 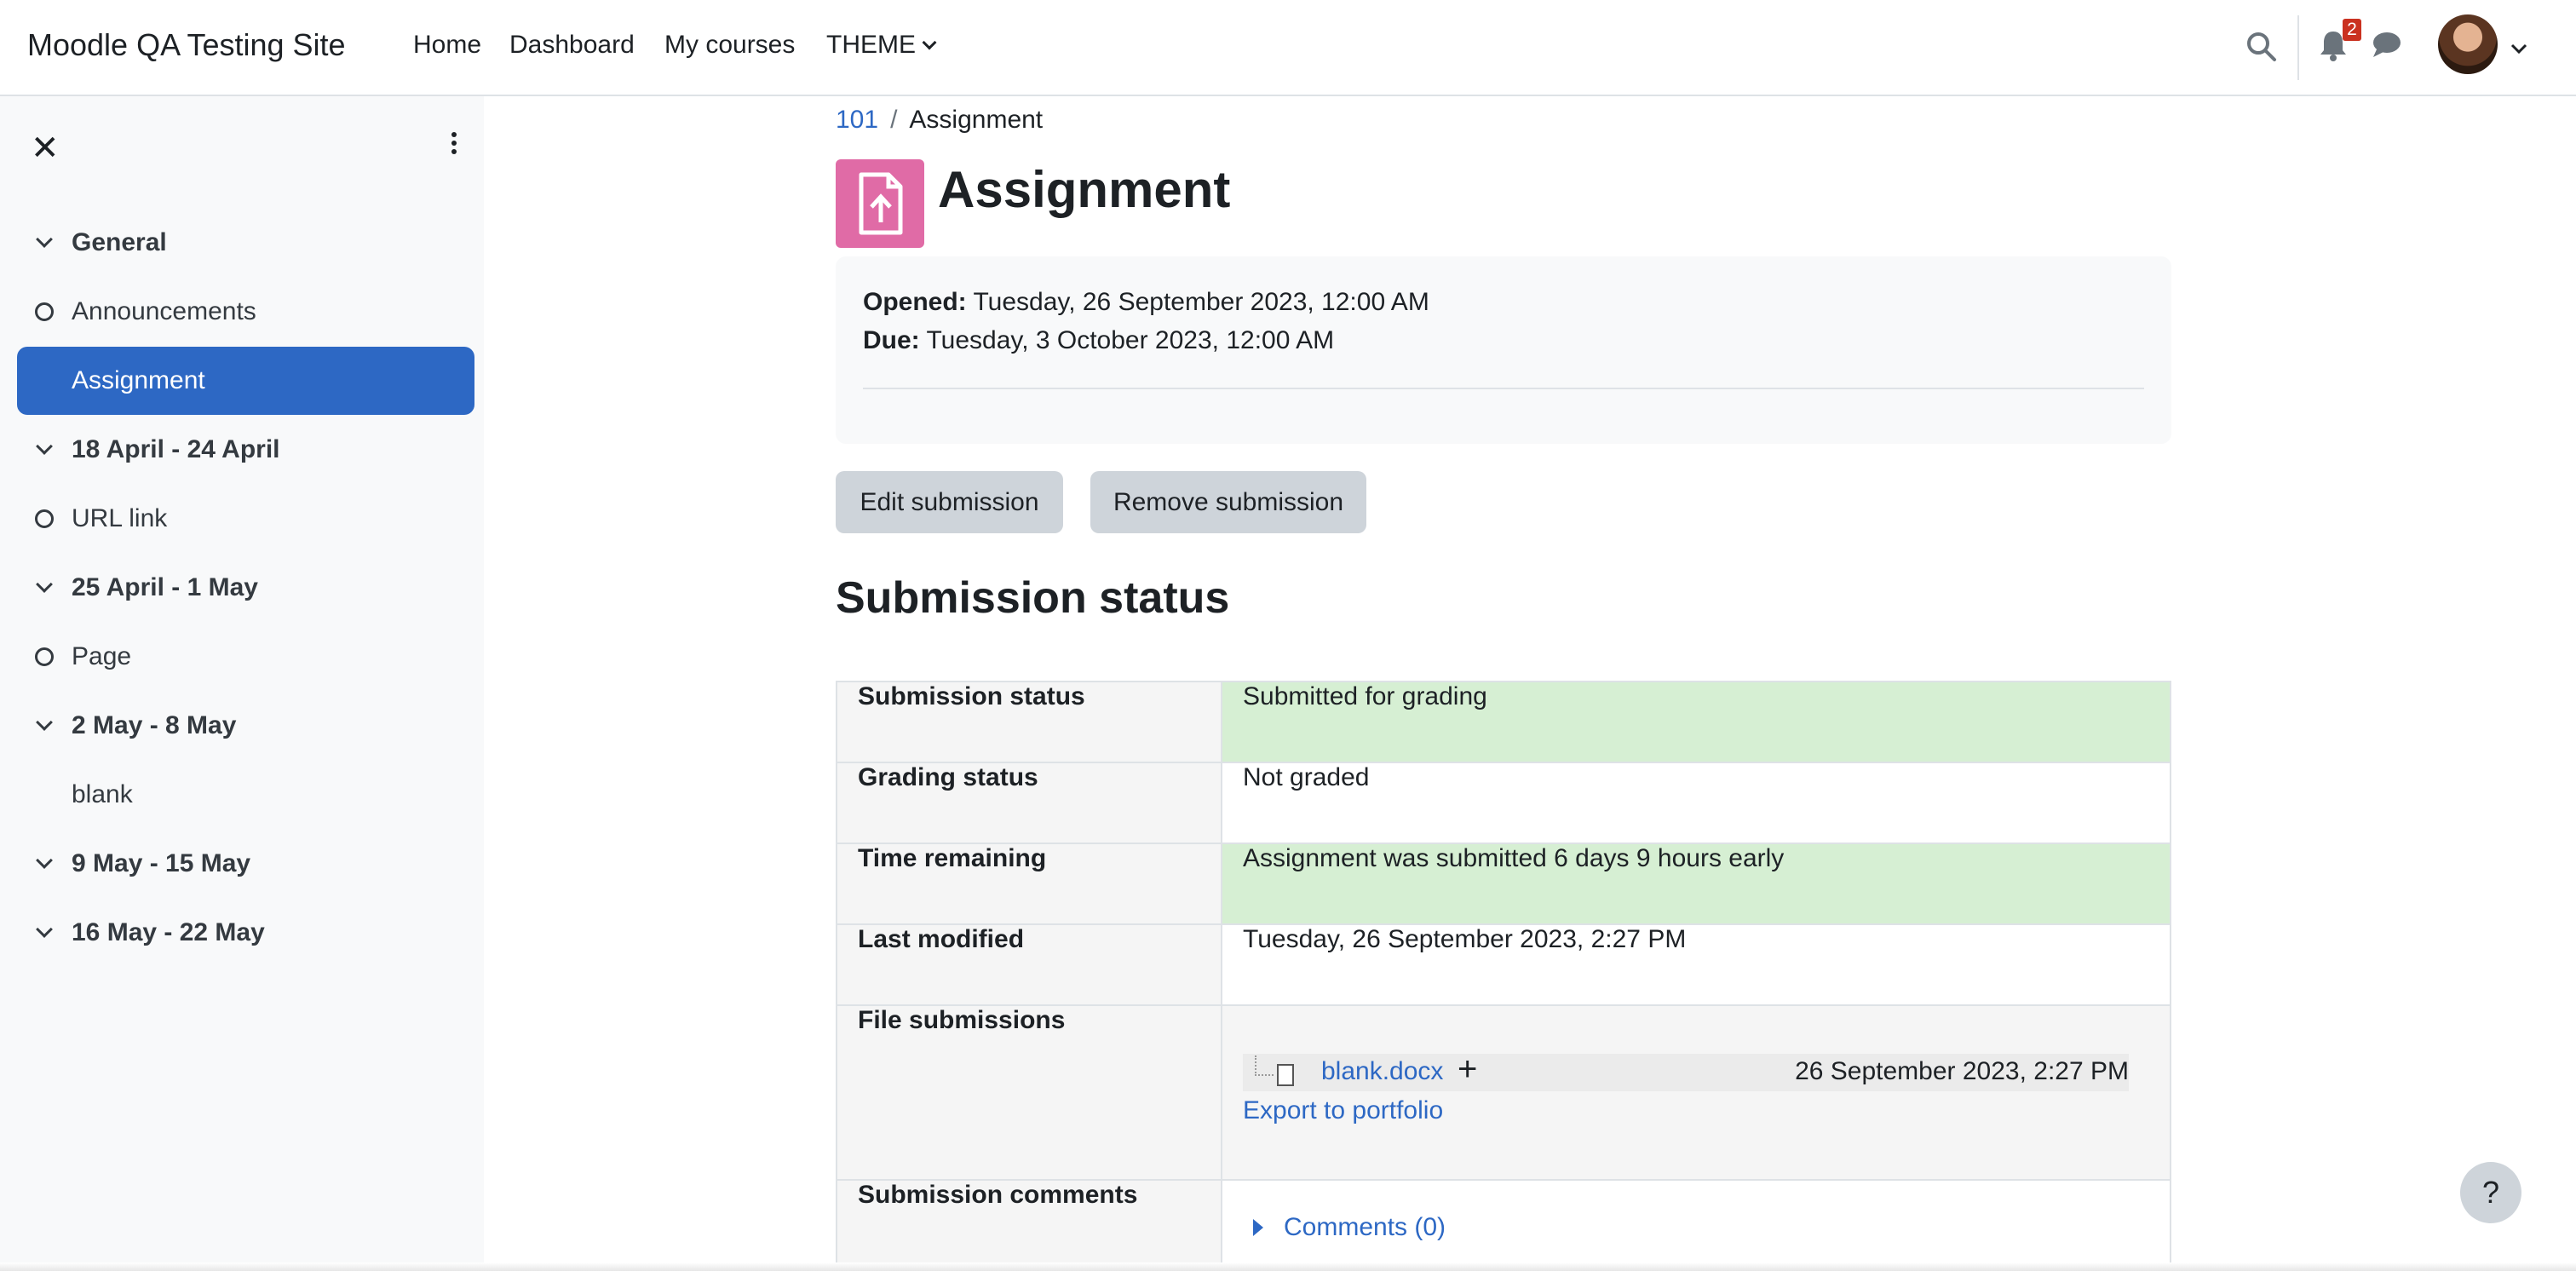 I want to click on opened-label: Opened:, so click(x=915, y=302).